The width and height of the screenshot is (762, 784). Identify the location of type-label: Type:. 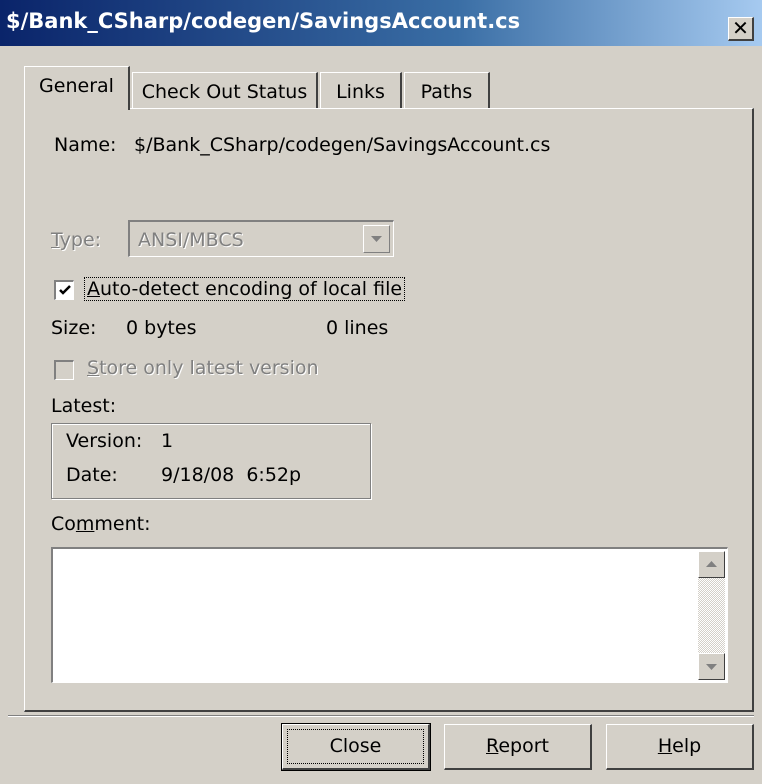
(76, 240).